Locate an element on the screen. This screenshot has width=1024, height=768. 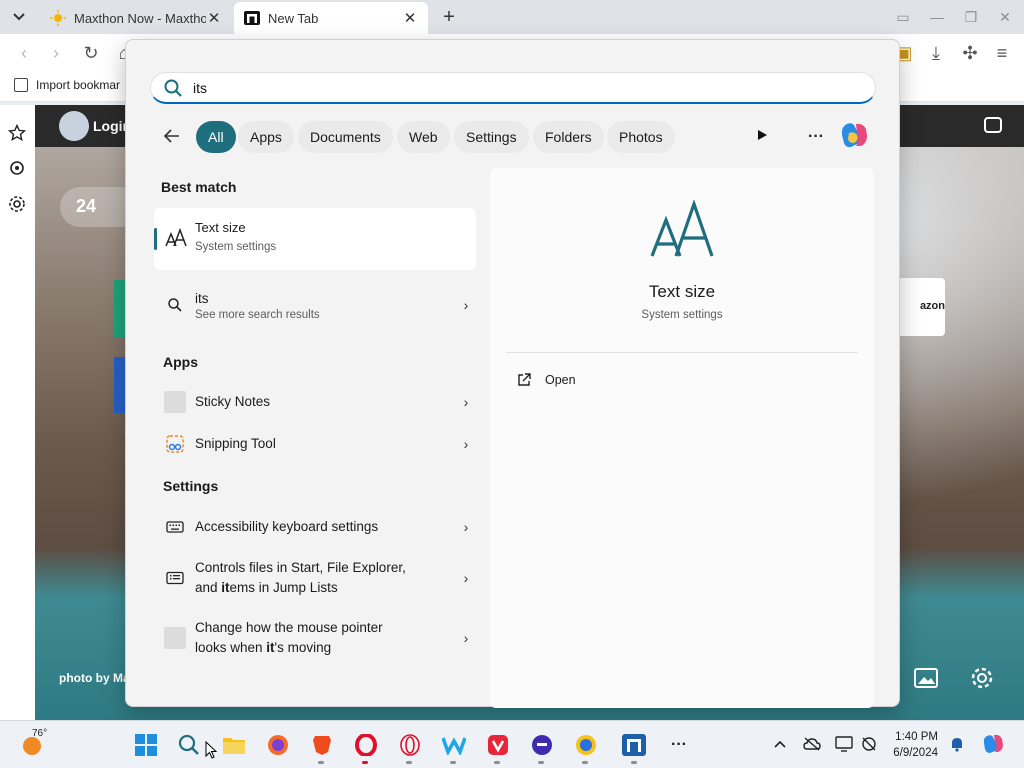
filter-folders: Folders is located at coordinates (568, 137).